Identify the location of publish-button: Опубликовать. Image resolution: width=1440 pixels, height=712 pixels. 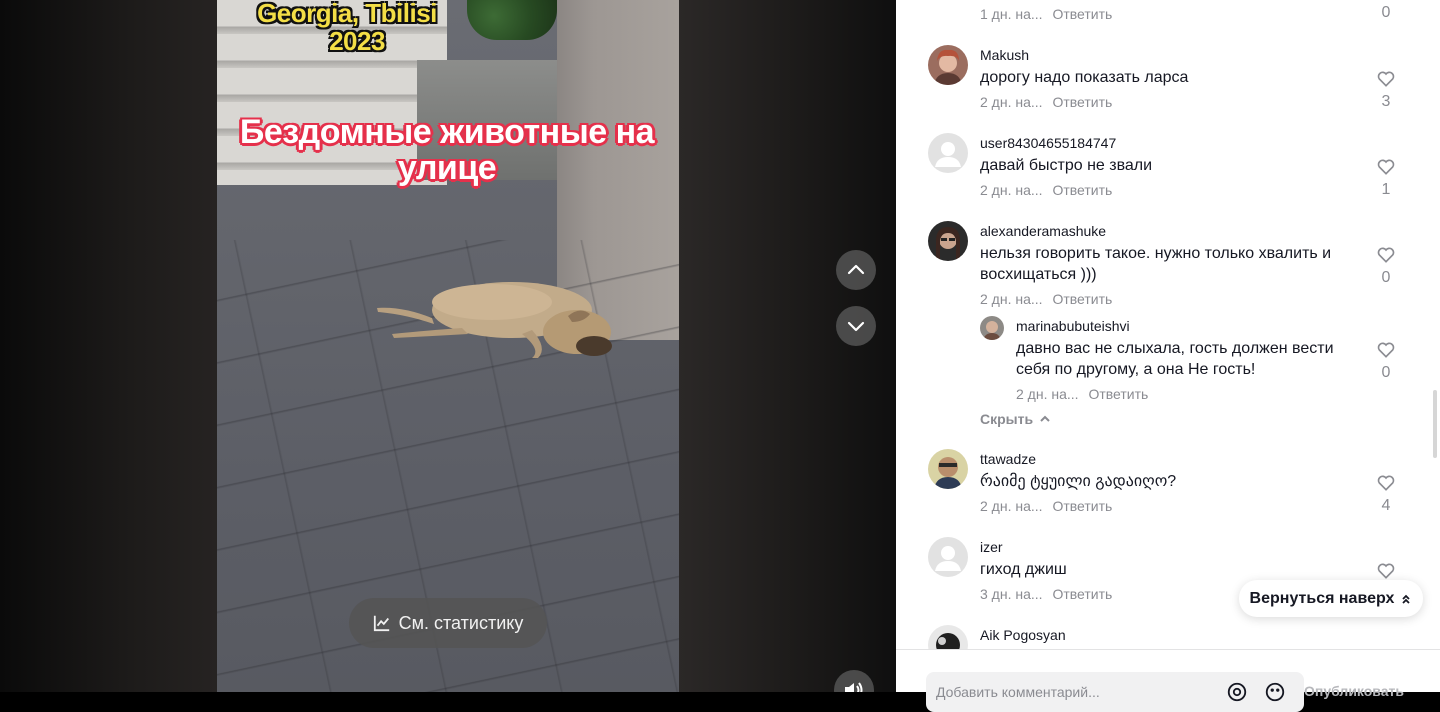
(1354, 691).